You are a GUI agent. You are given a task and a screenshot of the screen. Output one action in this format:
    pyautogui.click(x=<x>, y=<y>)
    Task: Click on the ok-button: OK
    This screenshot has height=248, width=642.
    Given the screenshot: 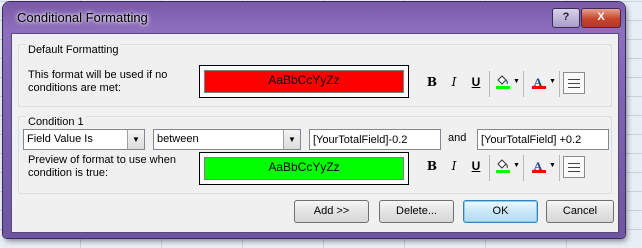 What is the action you would take?
    pyautogui.click(x=500, y=211)
    